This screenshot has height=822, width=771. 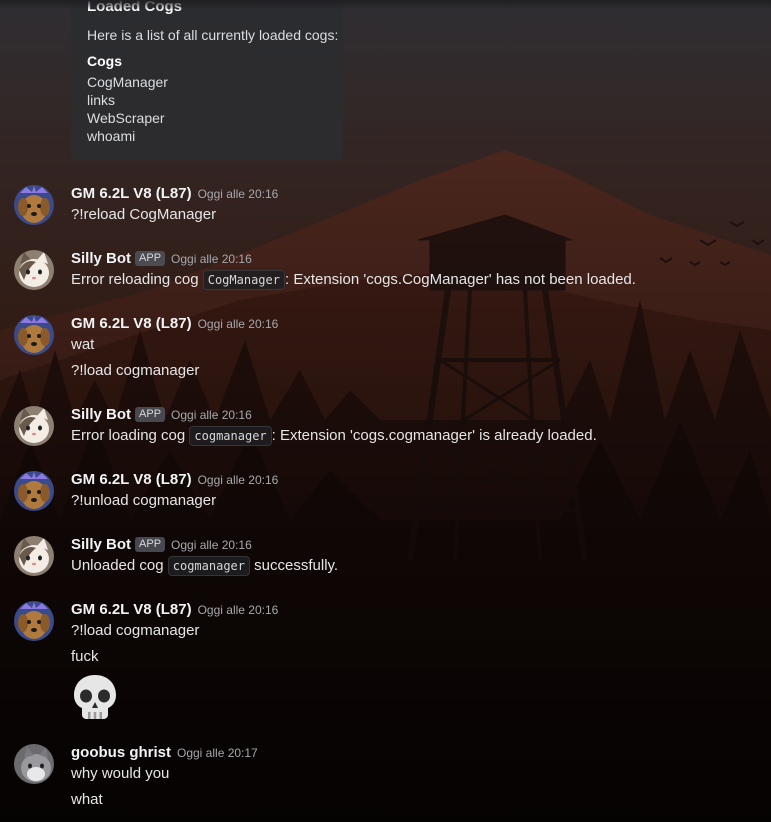 I want to click on inline-code: CogManager, so click(x=243, y=280).